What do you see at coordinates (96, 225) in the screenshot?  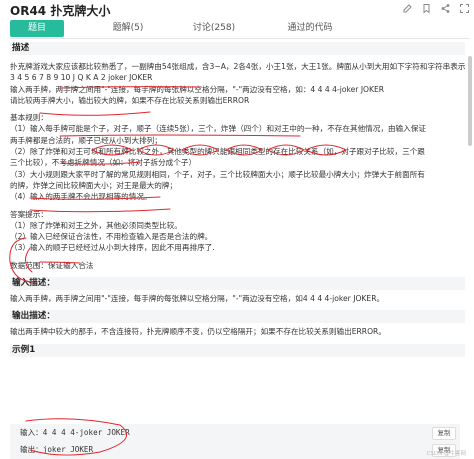 I see `hint-line: （1）除了炸弹和对王之外，其他必须同类型比较。` at bounding box center [96, 225].